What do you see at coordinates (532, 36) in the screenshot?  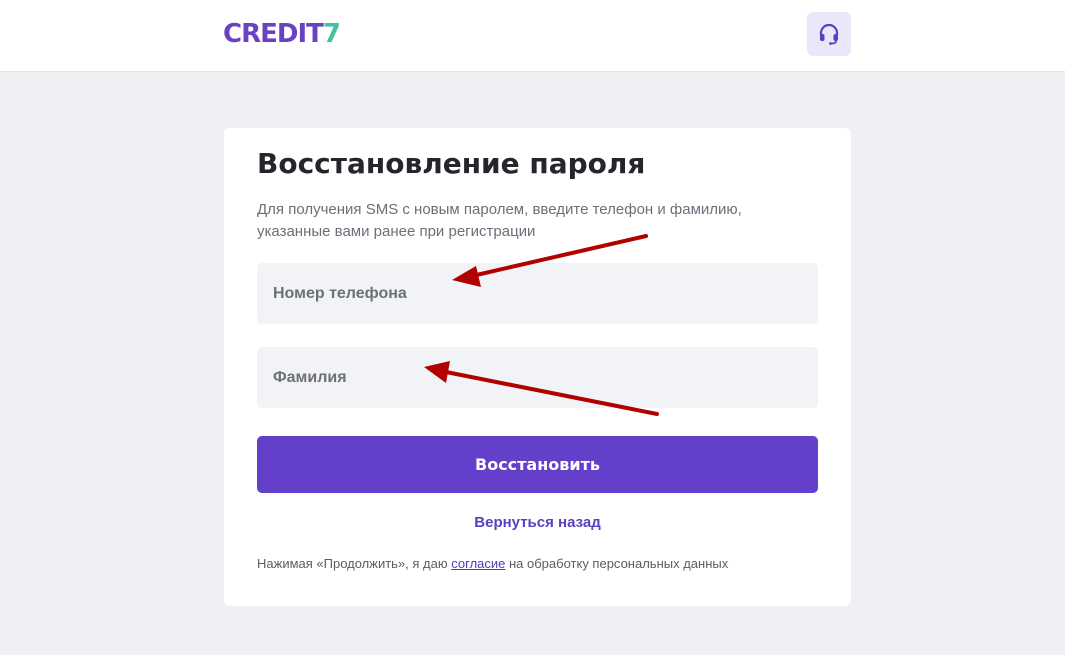 I see `top-header: CREDIT7` at bounding box center [532, 36].